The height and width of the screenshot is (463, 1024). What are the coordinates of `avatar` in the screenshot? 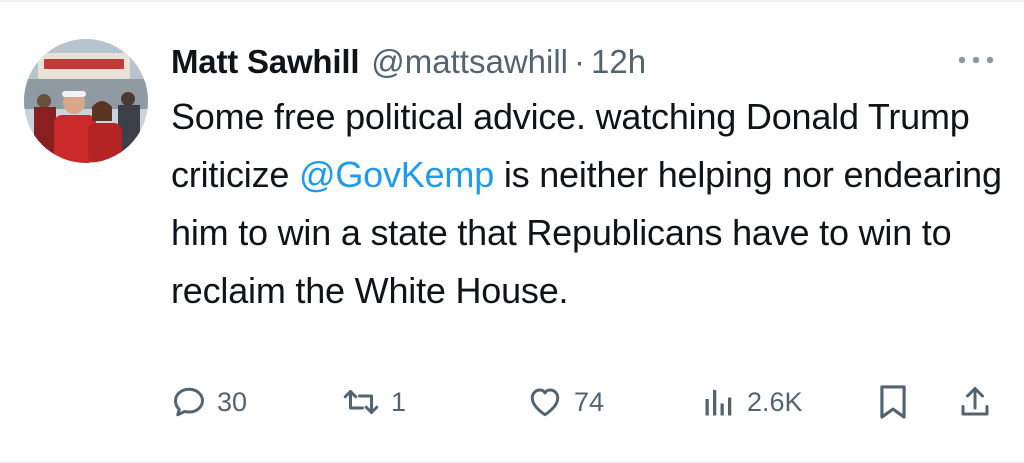 It's located at (86, 101).